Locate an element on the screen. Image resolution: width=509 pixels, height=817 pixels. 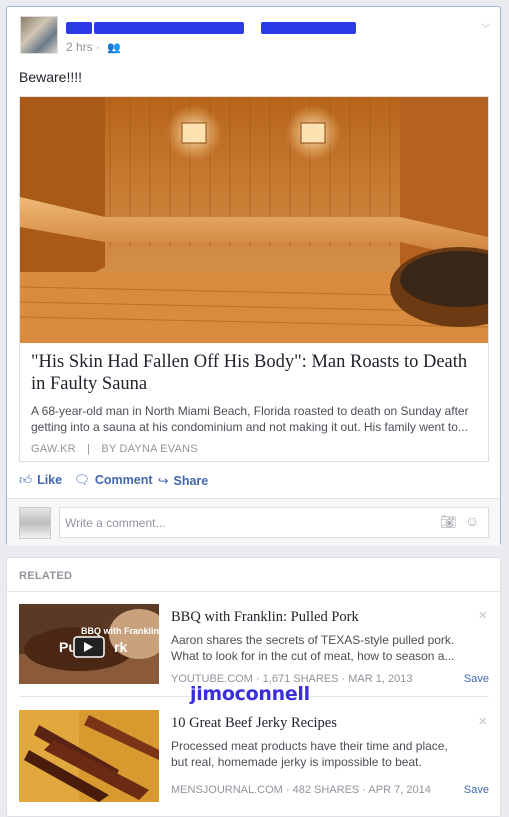
post-timestamp: 2 hrs is located at coordinates (79, 47).